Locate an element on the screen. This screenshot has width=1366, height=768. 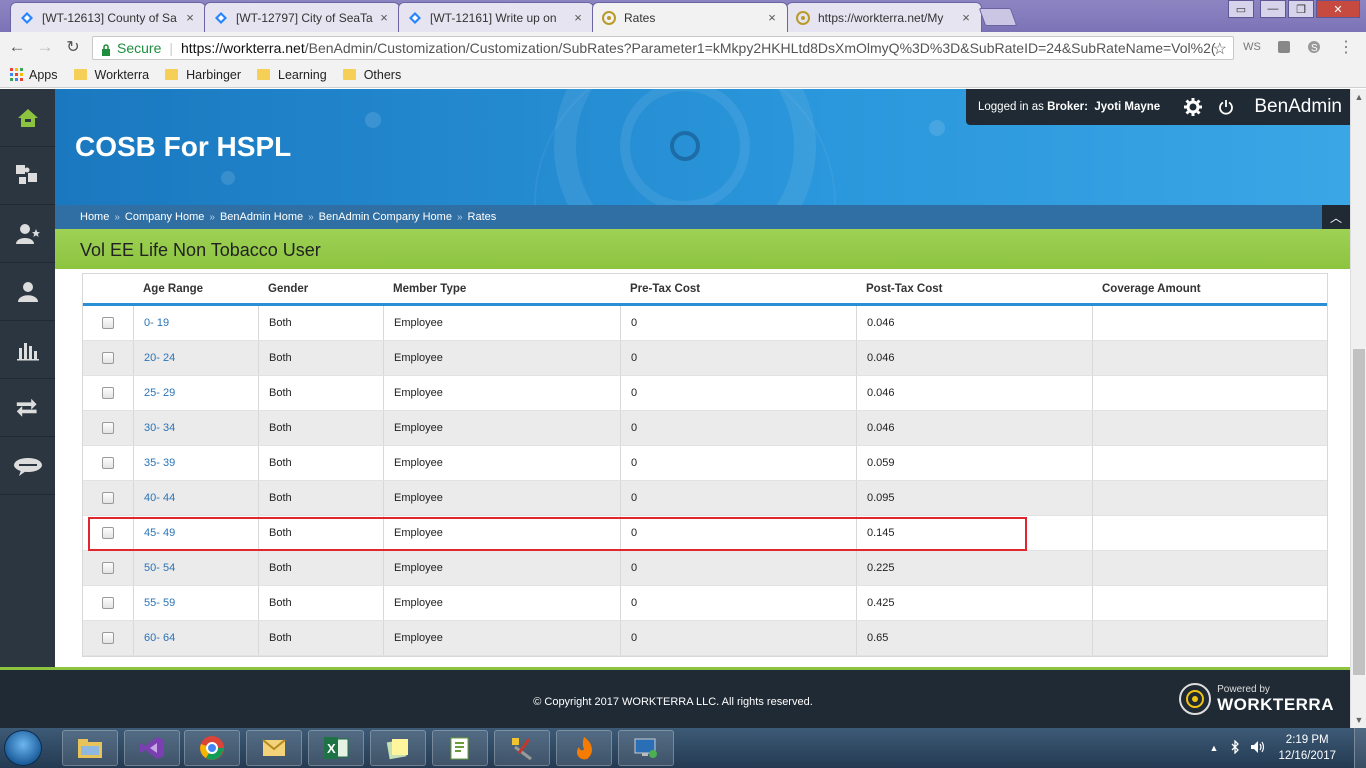
outlook-icon is located at coordinates (274, 748).